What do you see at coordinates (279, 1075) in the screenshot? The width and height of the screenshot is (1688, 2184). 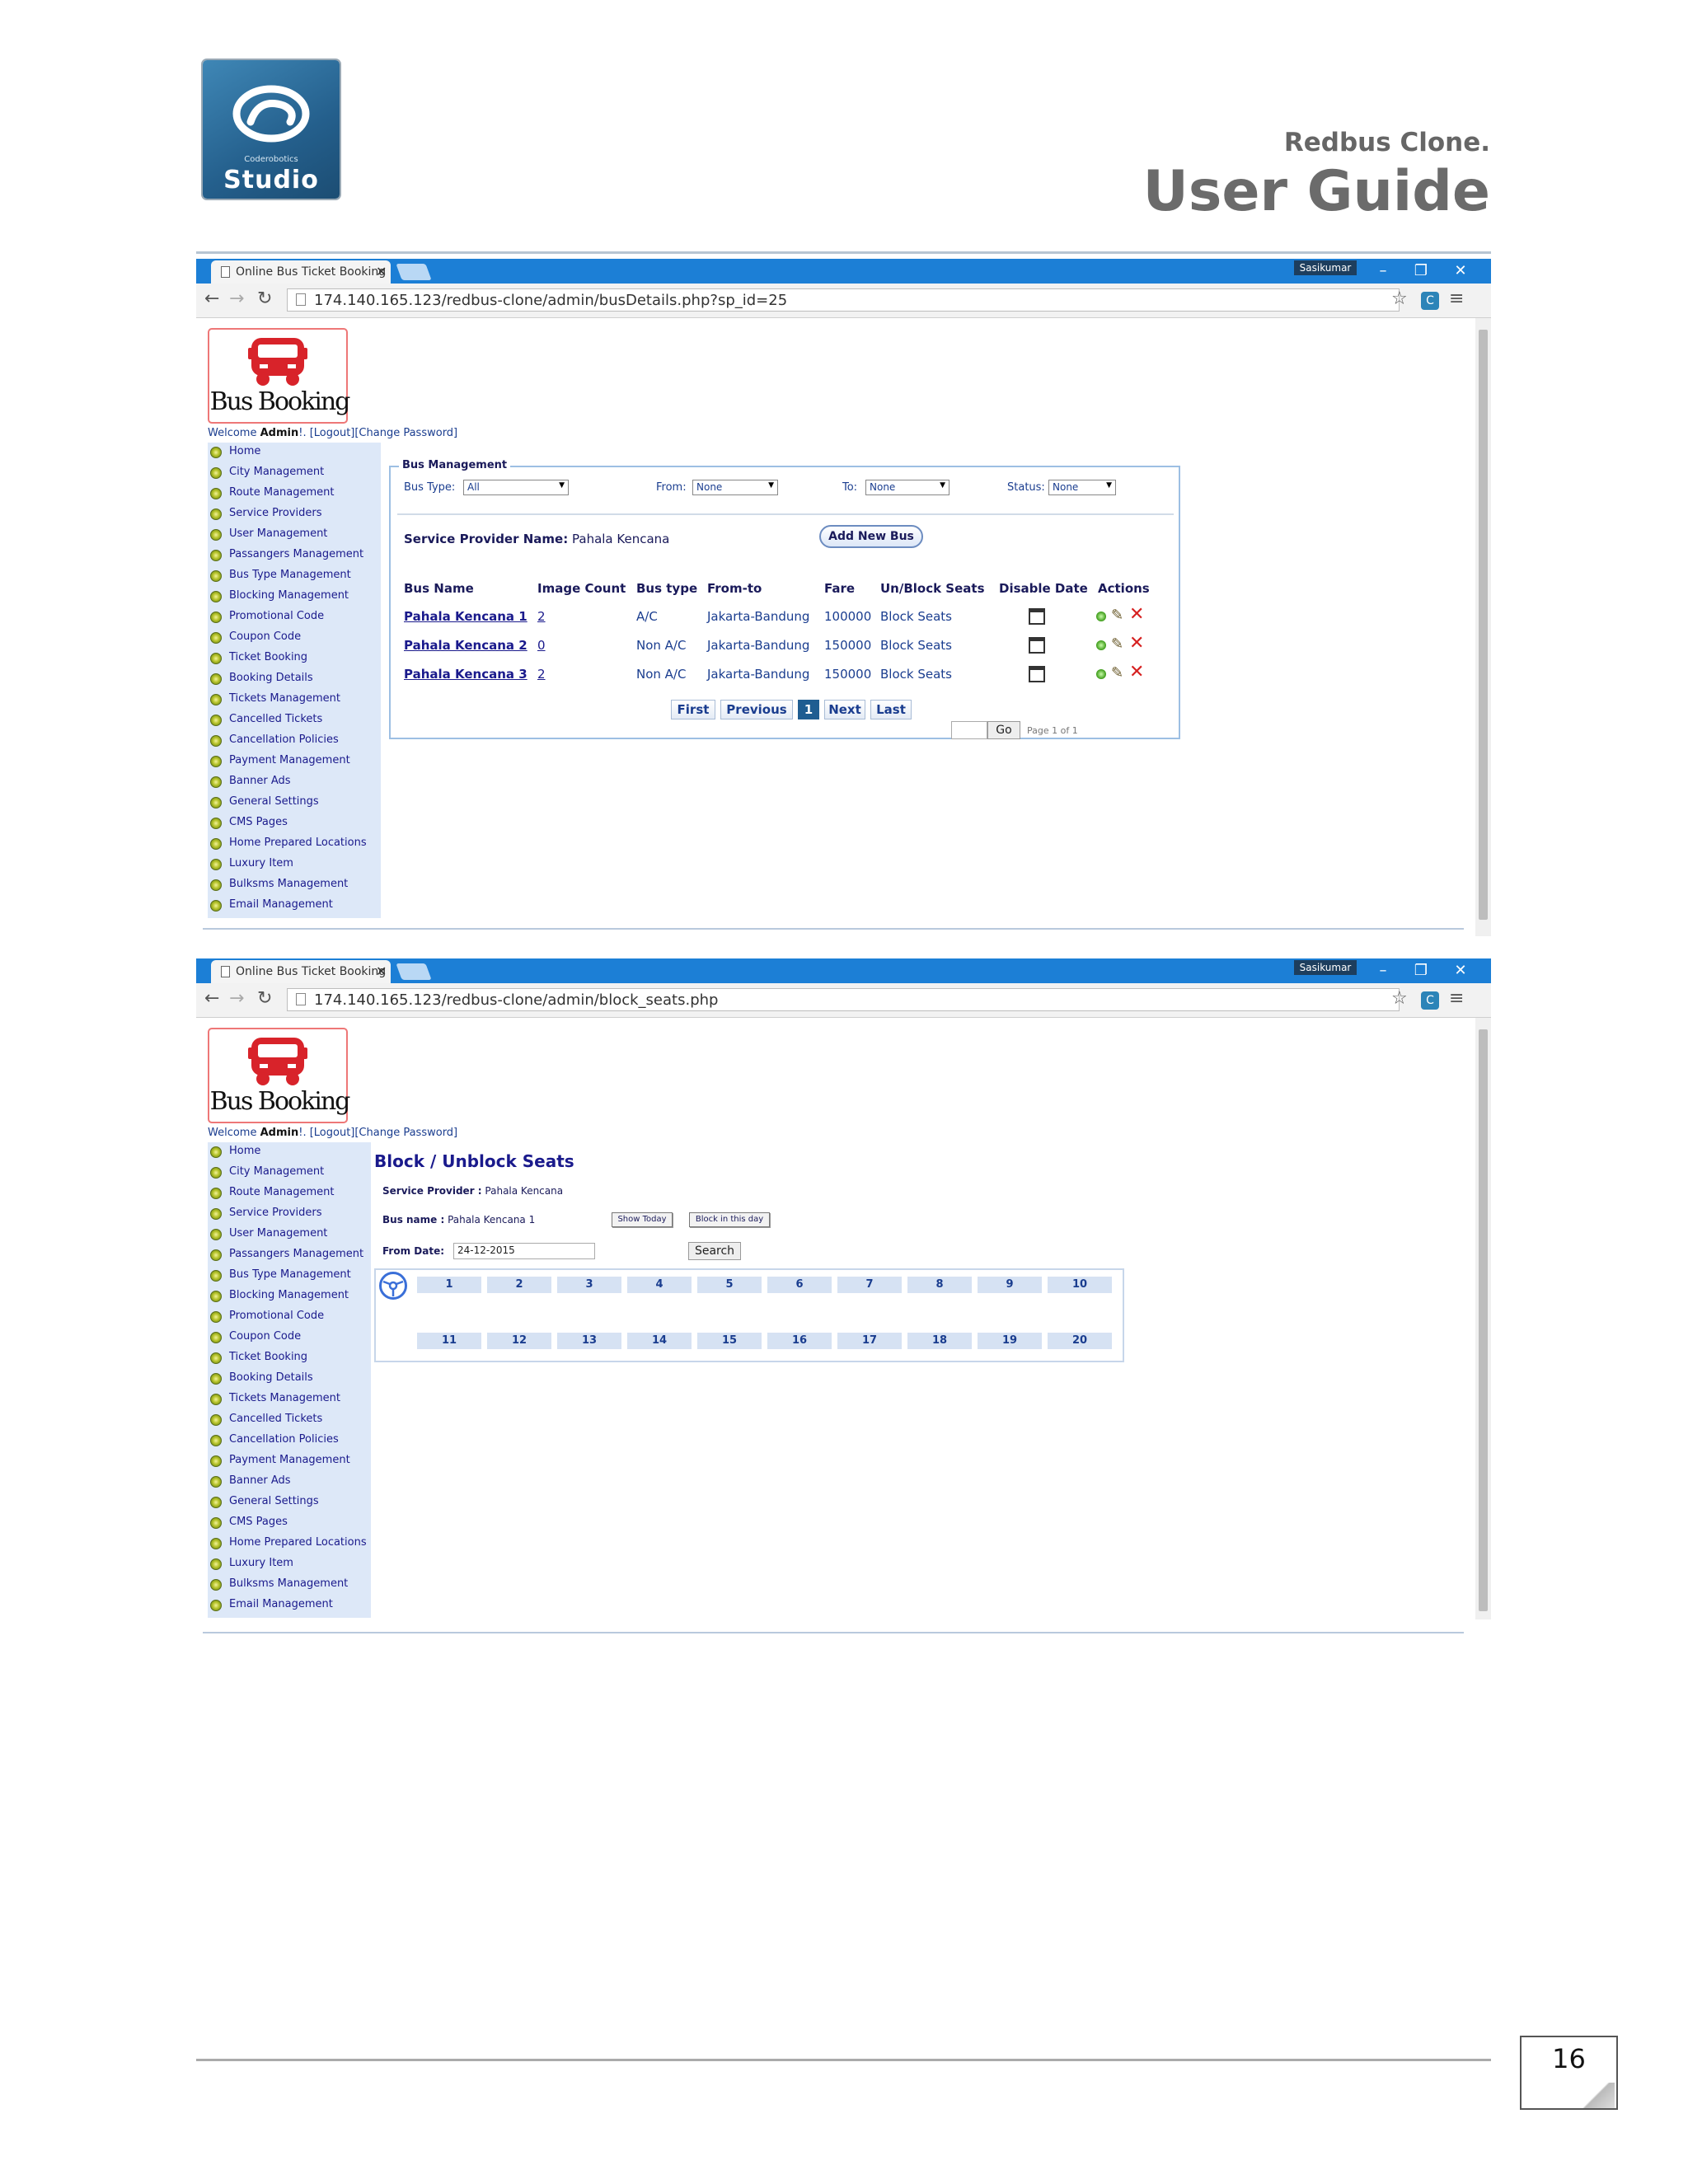 I see `bus-booking-logo: Bus Booking` at bounding box center [279, 1075].